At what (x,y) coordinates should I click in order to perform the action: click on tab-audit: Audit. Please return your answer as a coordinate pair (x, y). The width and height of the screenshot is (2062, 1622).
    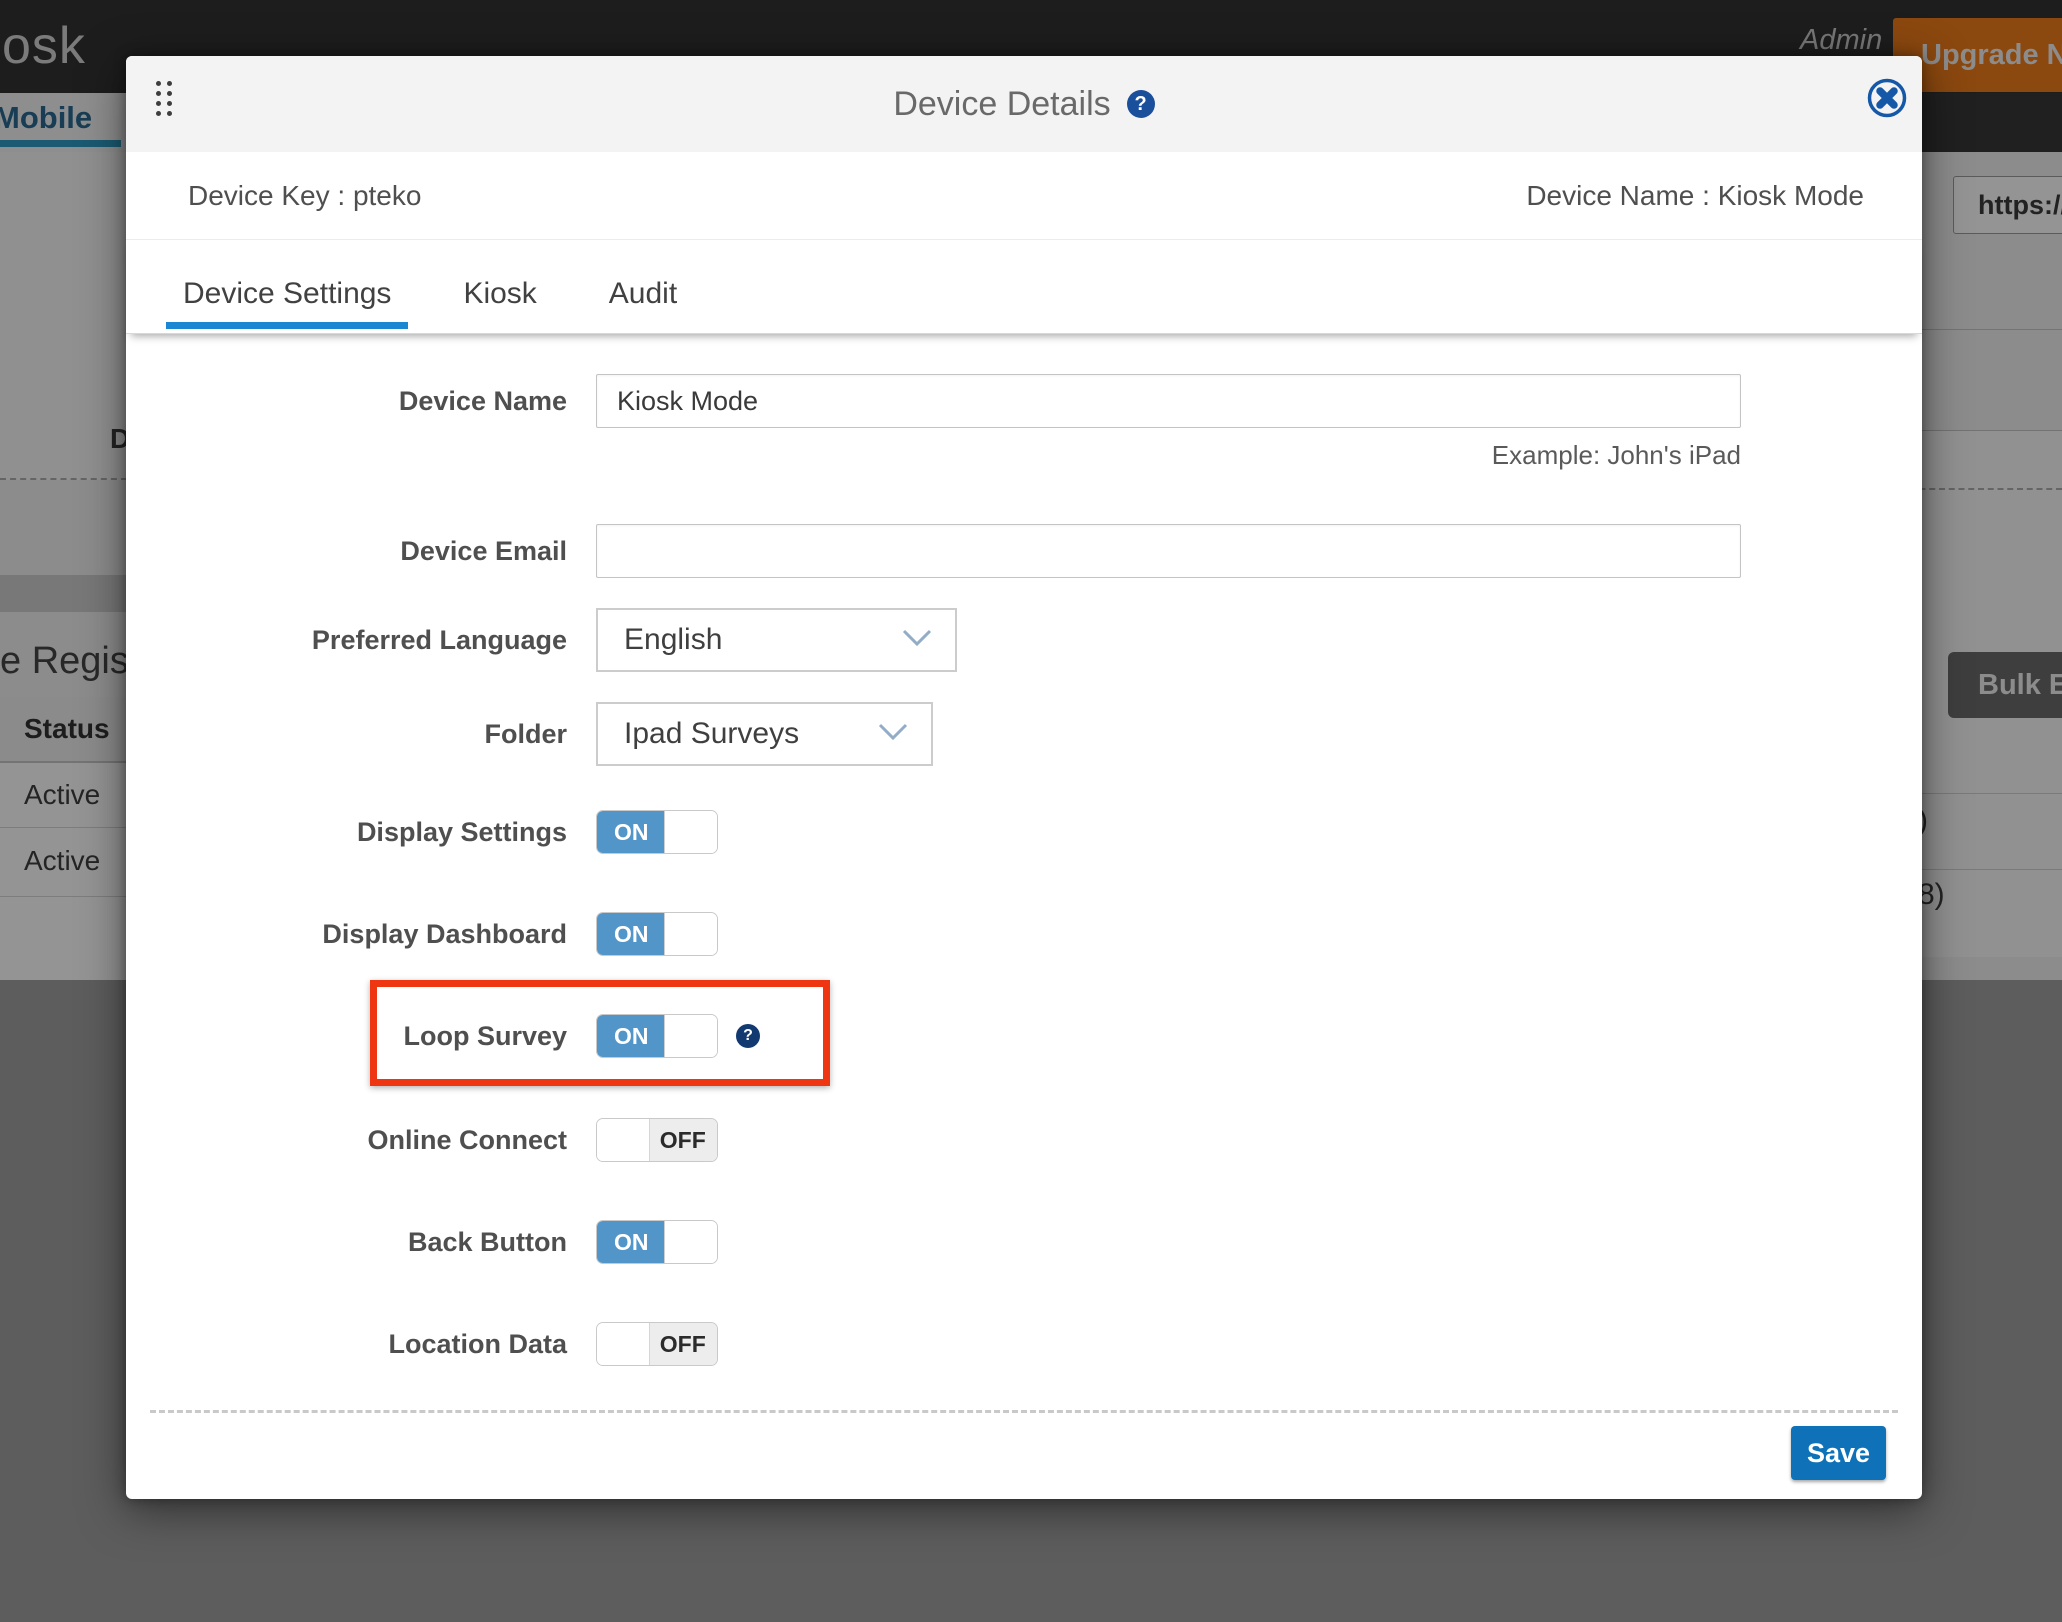
    Looking at the image, I should click on (643, 305).